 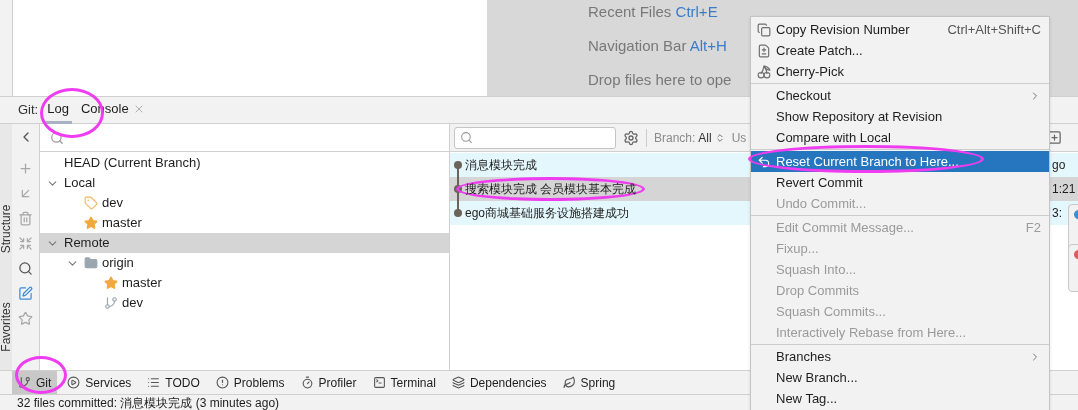 I want to click on commit-time: 1:21, so click(x=1064, y=189).